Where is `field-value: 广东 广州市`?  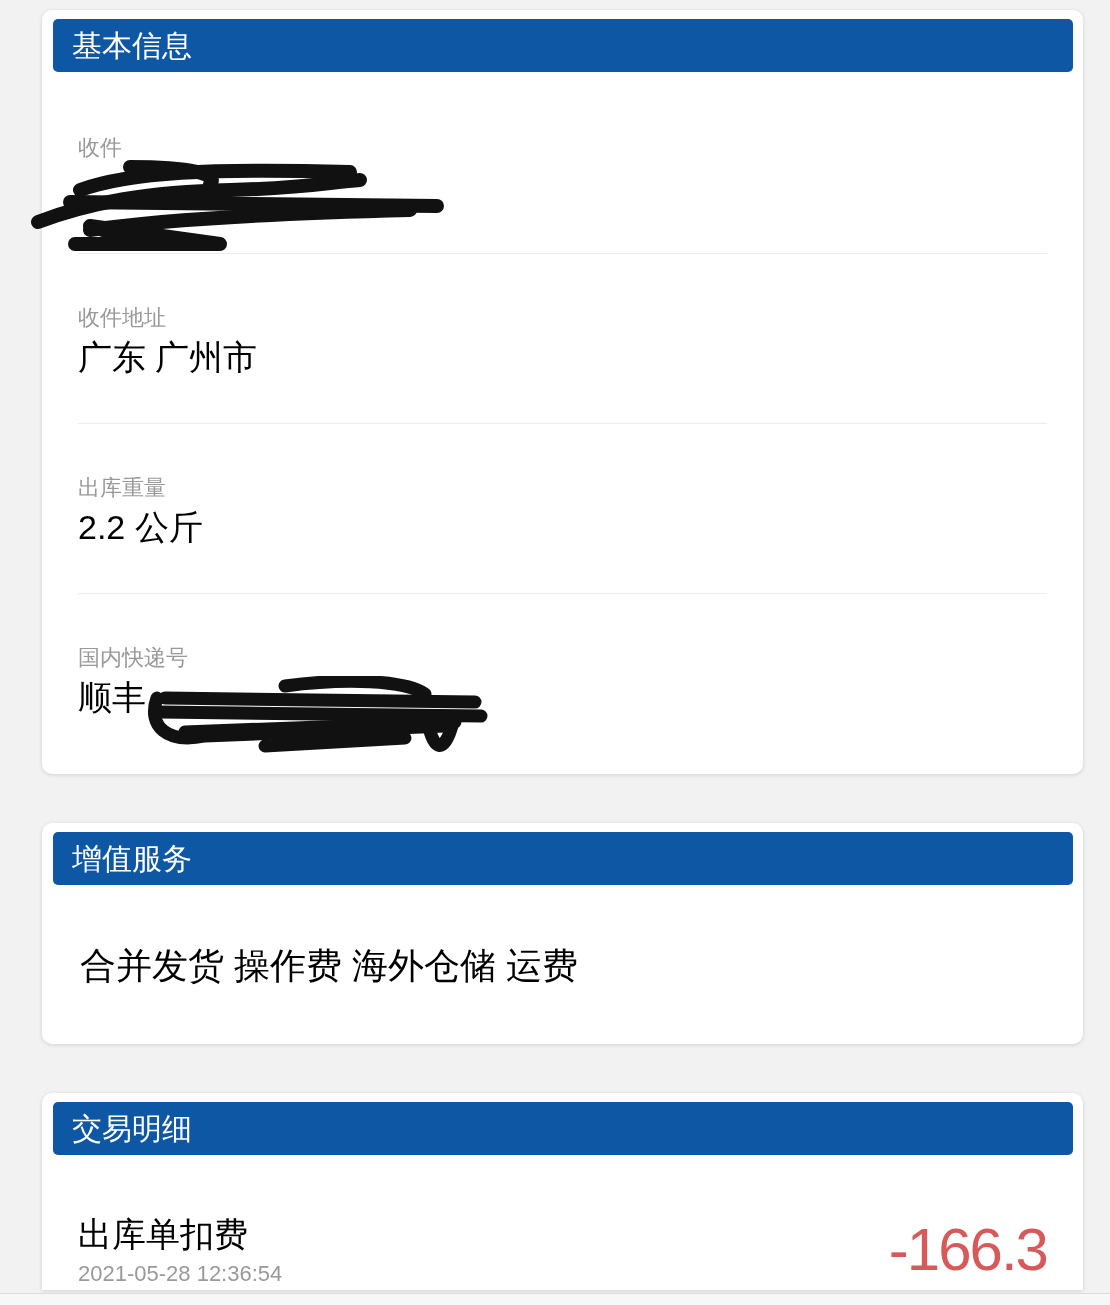 field-value: 广东 广州市 is located at coordinates (168, 357).